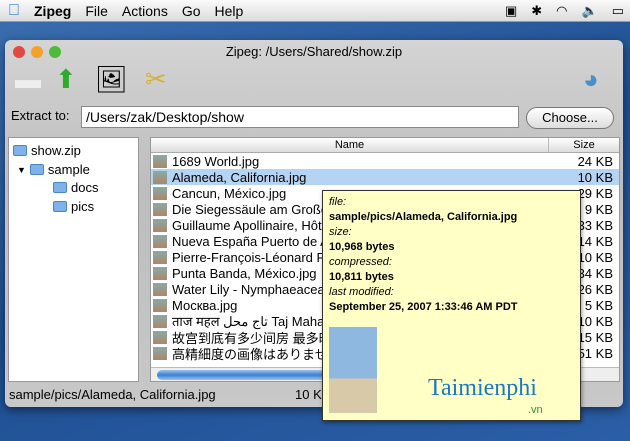  I want to click on menu-bar:  Zipeg File Actions Go Help ▣ ✱ ◠ 🔈 ▭, so click(315, 11).